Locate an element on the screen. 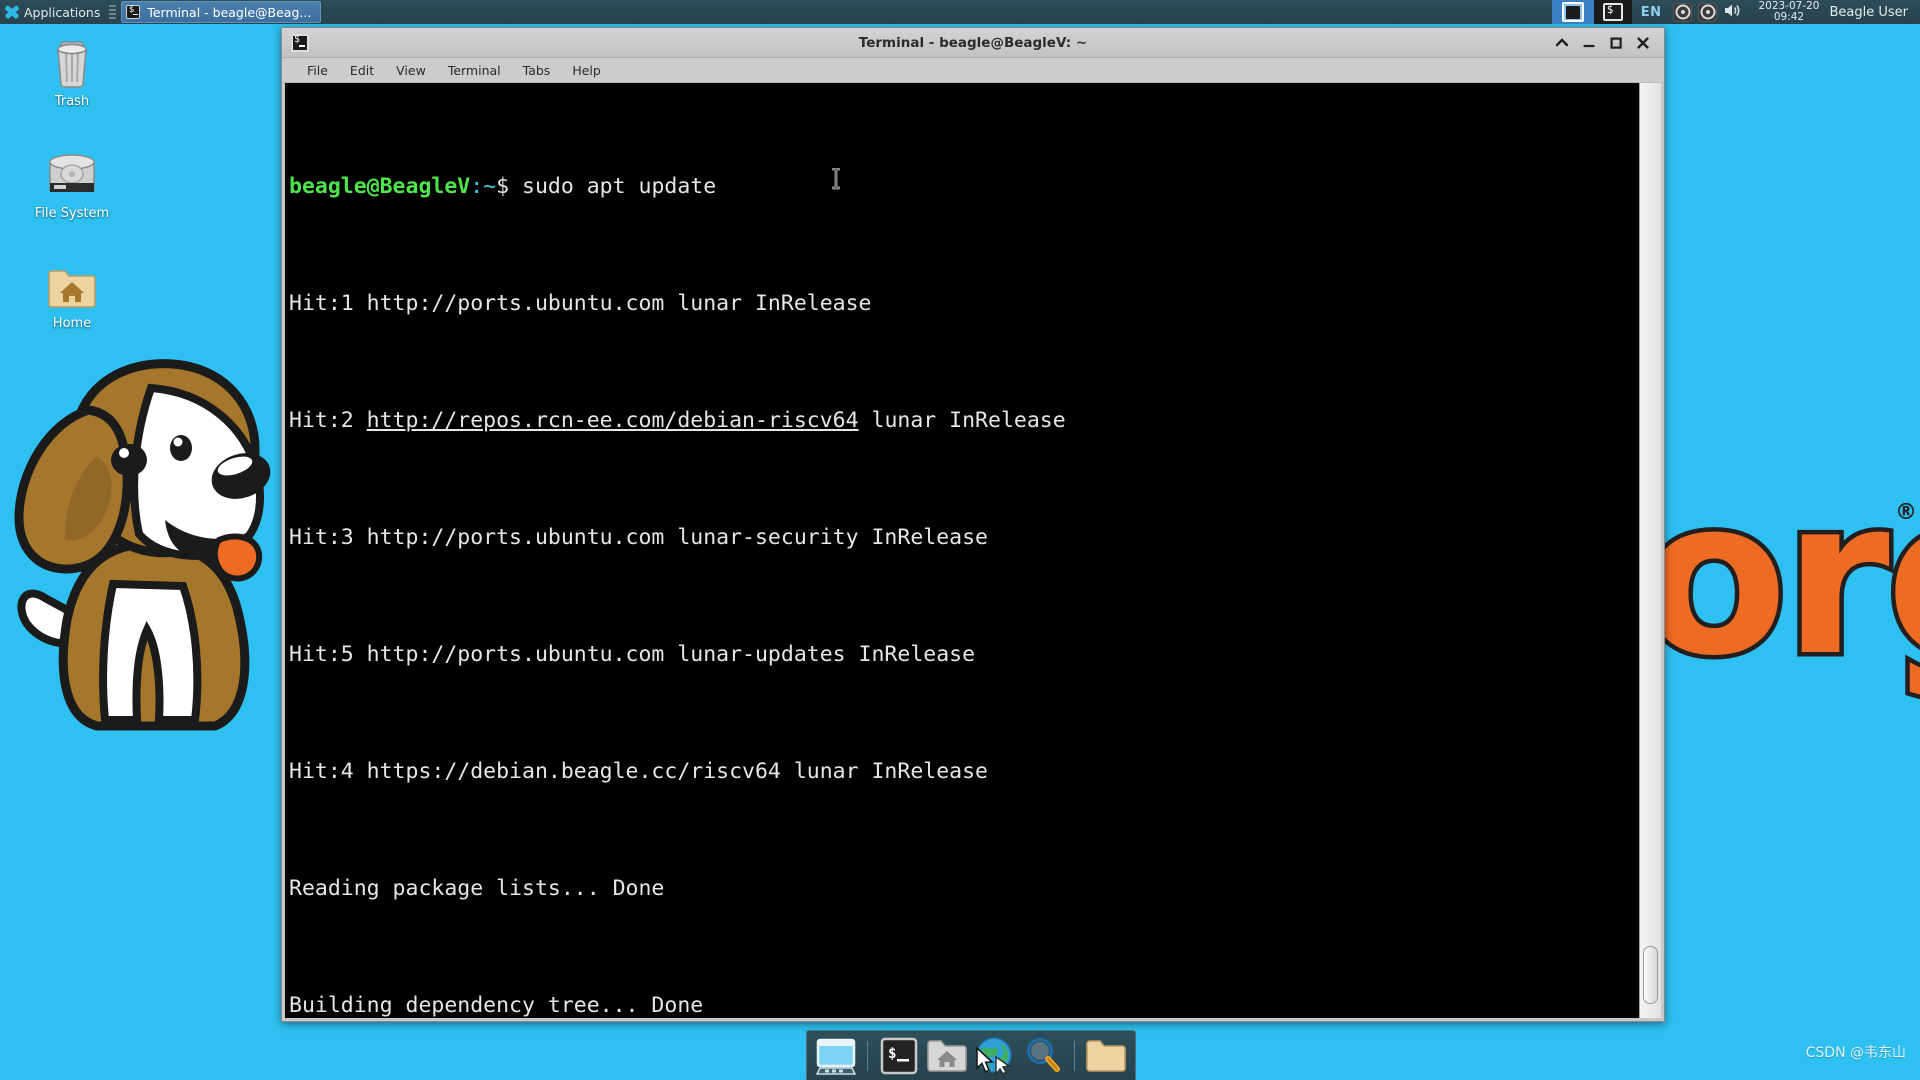 The image size is (1920, 1080). panel-tray: EN 2023-07-20 09:42 Beagle User is located at coordinates (1735, 12).